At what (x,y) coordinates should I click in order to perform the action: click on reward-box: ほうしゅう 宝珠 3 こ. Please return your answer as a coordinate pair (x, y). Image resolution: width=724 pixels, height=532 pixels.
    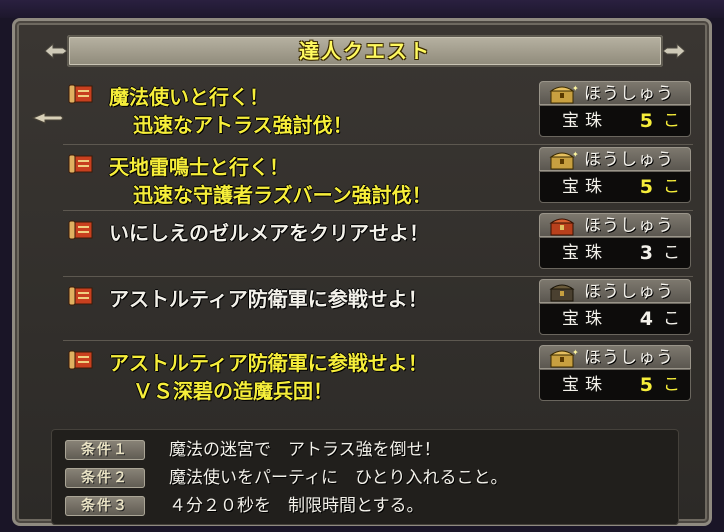
    Looking at the image, I should click on (615, 243).